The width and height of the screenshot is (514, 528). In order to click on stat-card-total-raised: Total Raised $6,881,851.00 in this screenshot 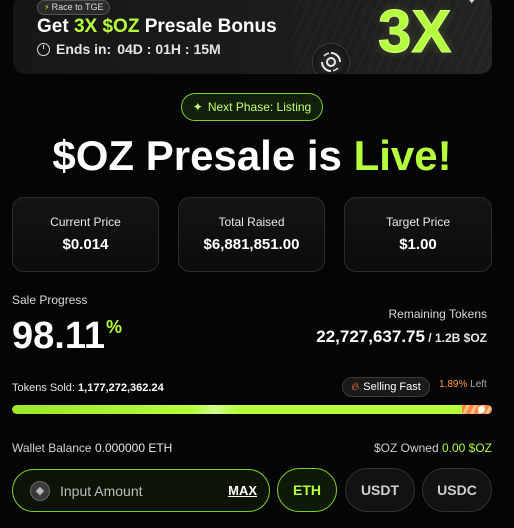, I will do `click(251, 234)`.